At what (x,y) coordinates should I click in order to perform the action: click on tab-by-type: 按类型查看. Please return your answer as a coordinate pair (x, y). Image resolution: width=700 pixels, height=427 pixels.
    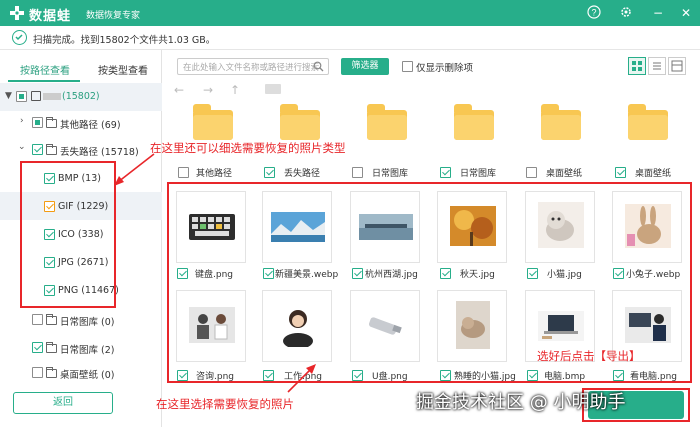
    Looking at the image, I should click on (123, 69).